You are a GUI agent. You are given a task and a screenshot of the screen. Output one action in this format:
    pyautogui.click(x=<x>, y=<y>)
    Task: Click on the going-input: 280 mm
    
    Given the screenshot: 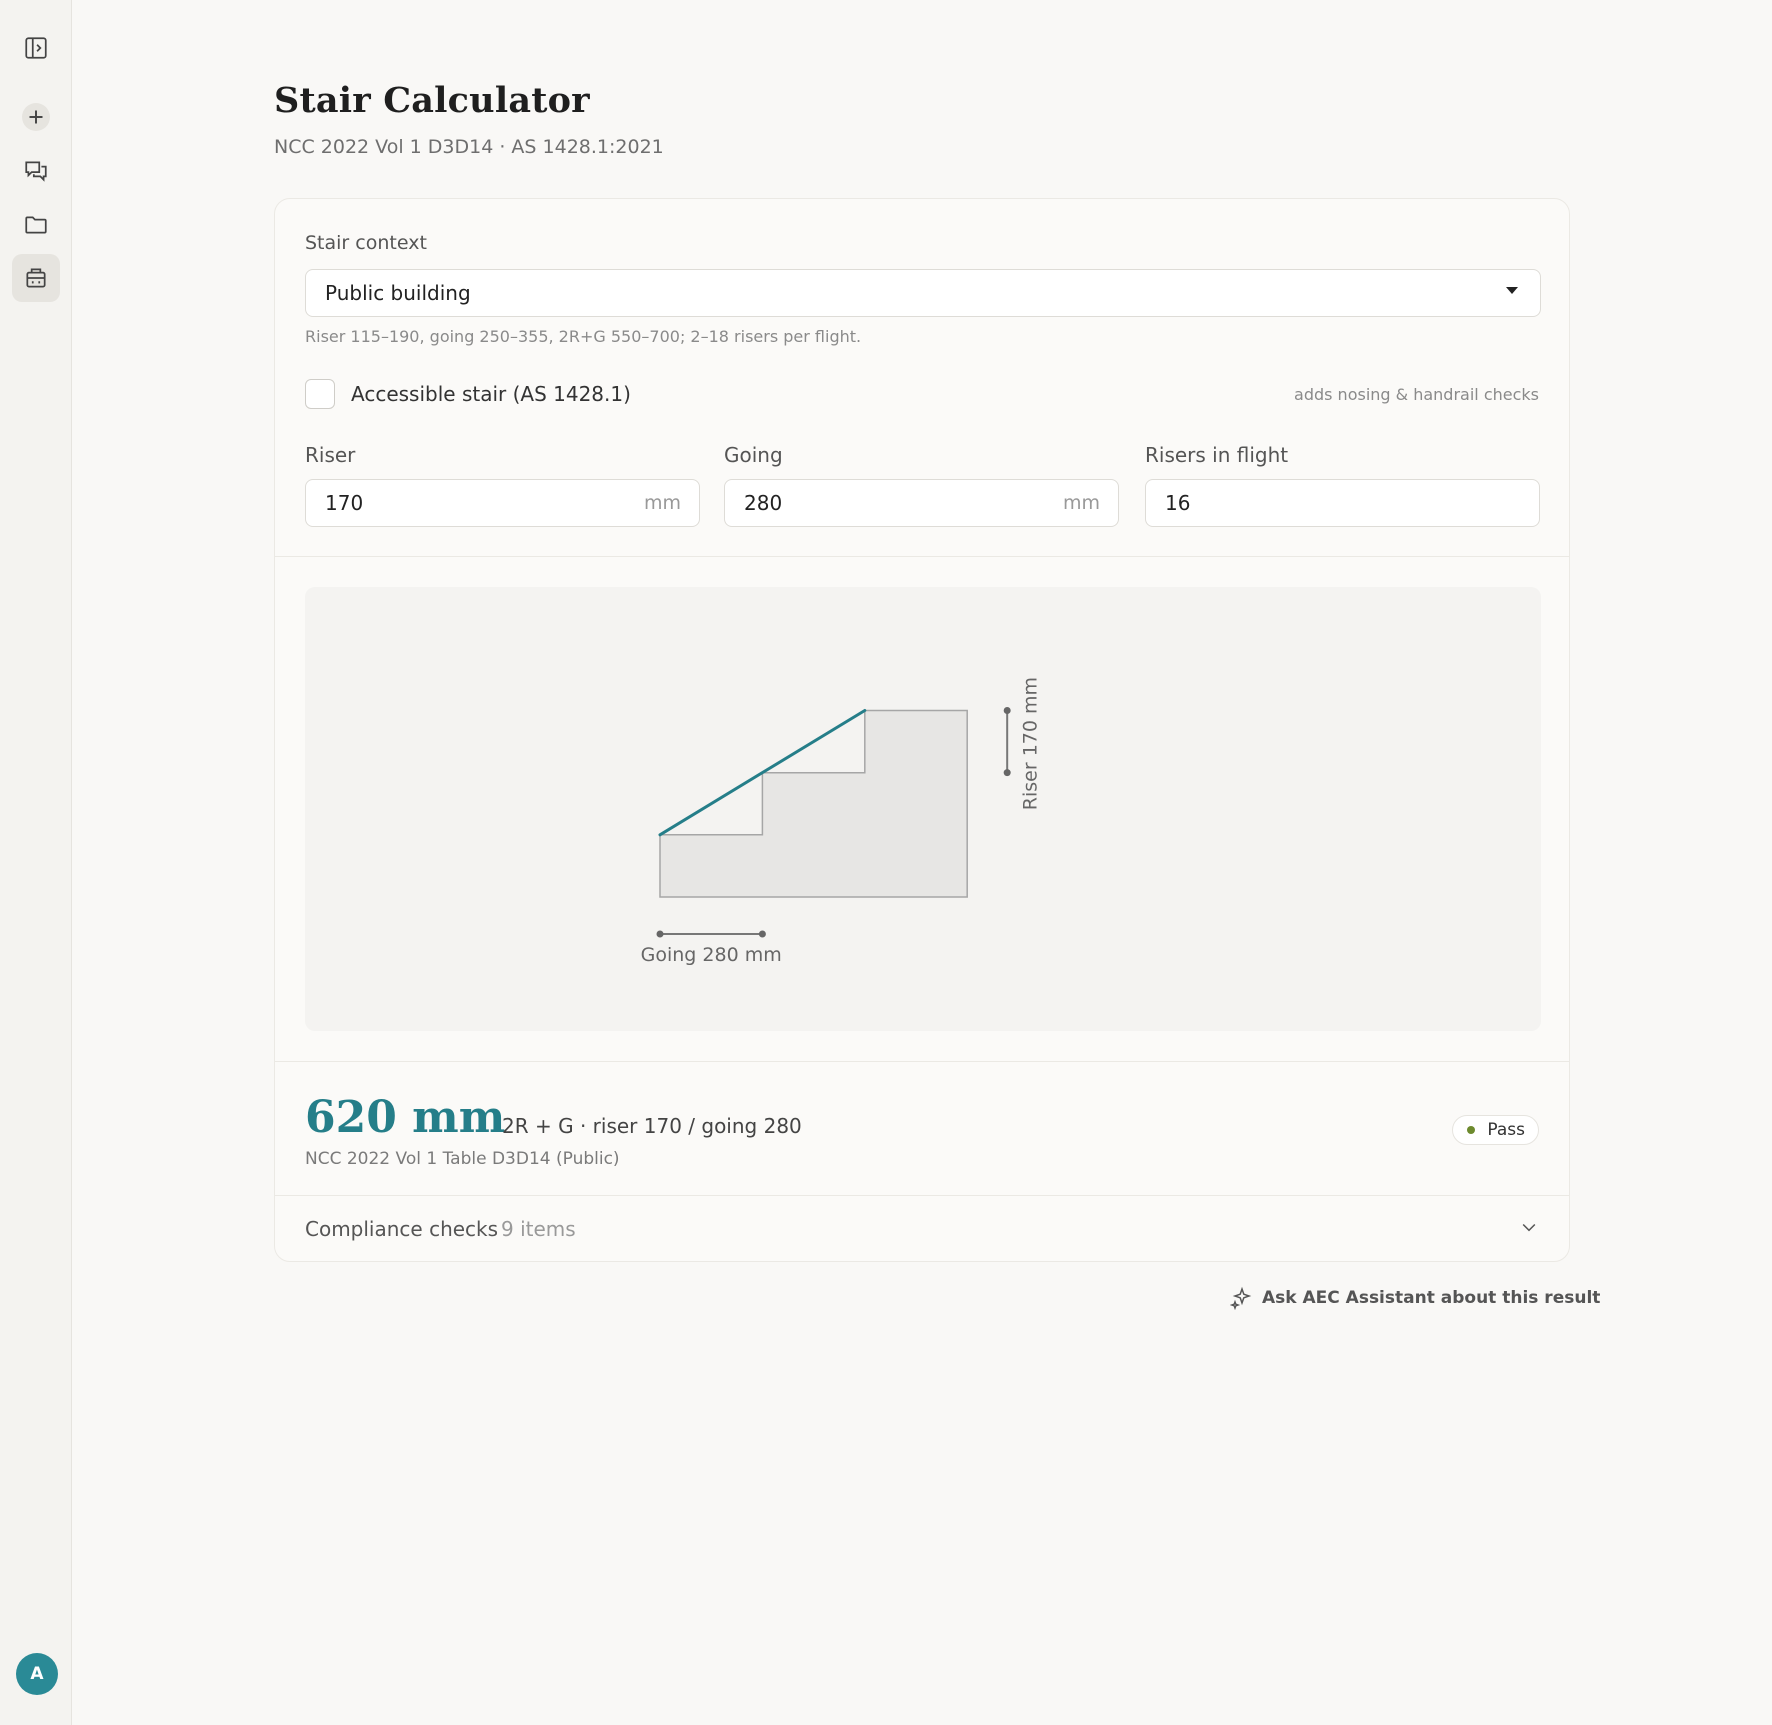 What is the action you would take?
    pyautogui.click(x=921, y=503)
    